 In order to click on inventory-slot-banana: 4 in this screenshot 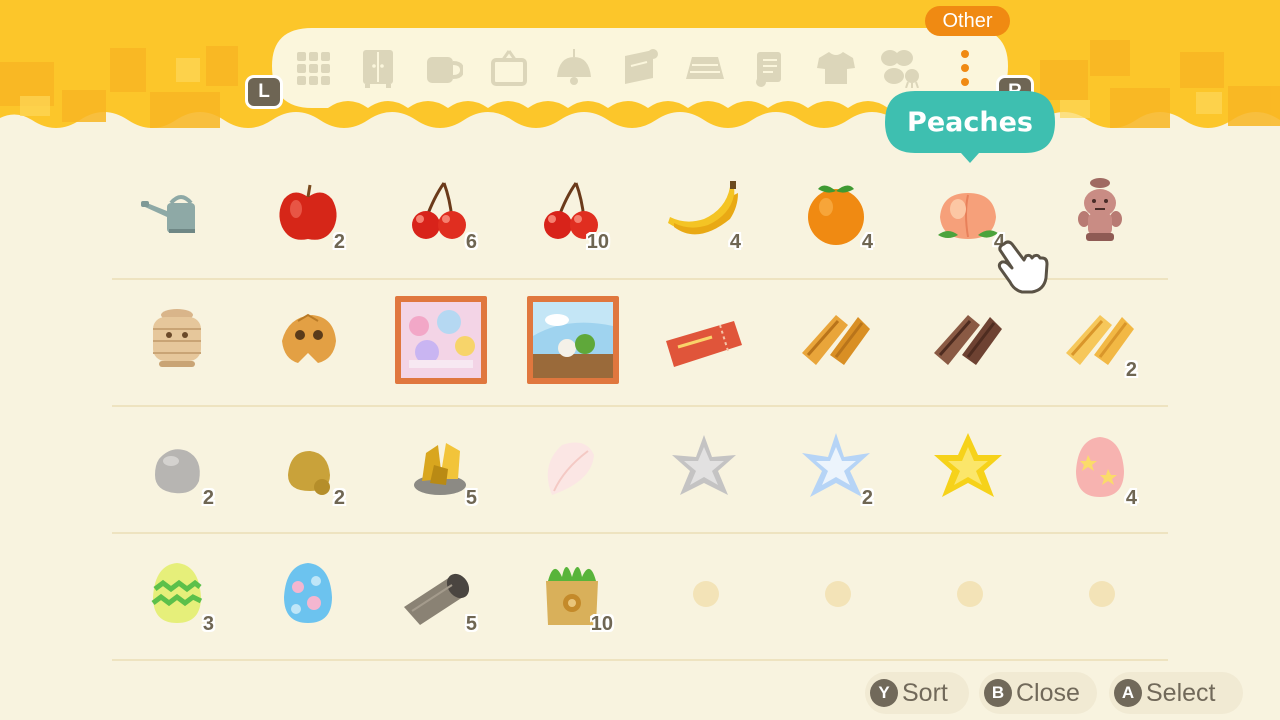, I will do `click(704, 213)`.